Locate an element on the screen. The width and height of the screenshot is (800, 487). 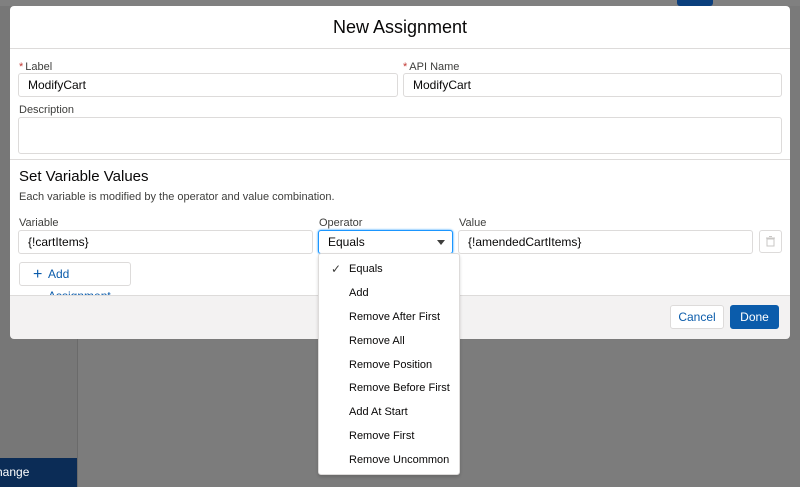
operator-option-add-at-start: Add At Start is located at coordinates (389, 412).